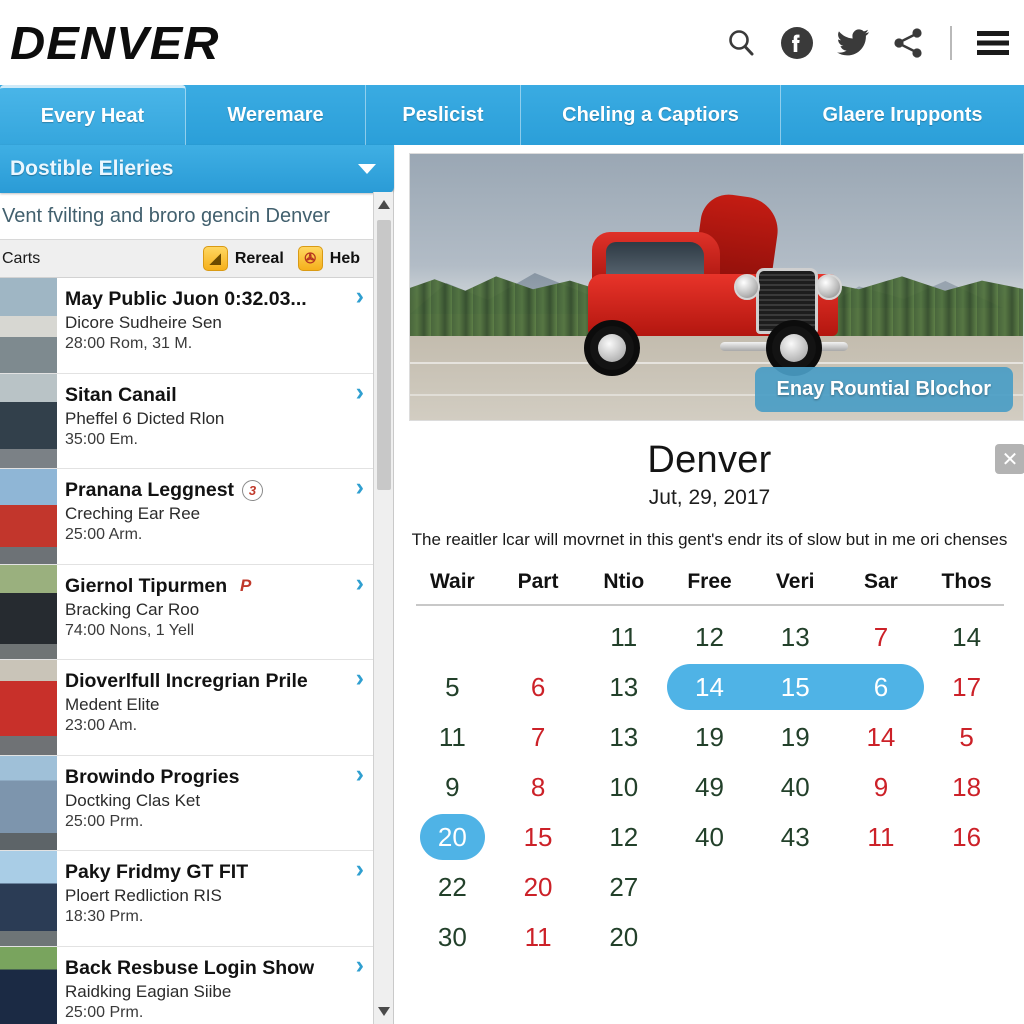 The image size is (1024, 1024). What do you see at coordinates (883, 389) in the screenshot?
I see `hero-caption: Enay Rountial Blochor` at bounding box center [883, 389].